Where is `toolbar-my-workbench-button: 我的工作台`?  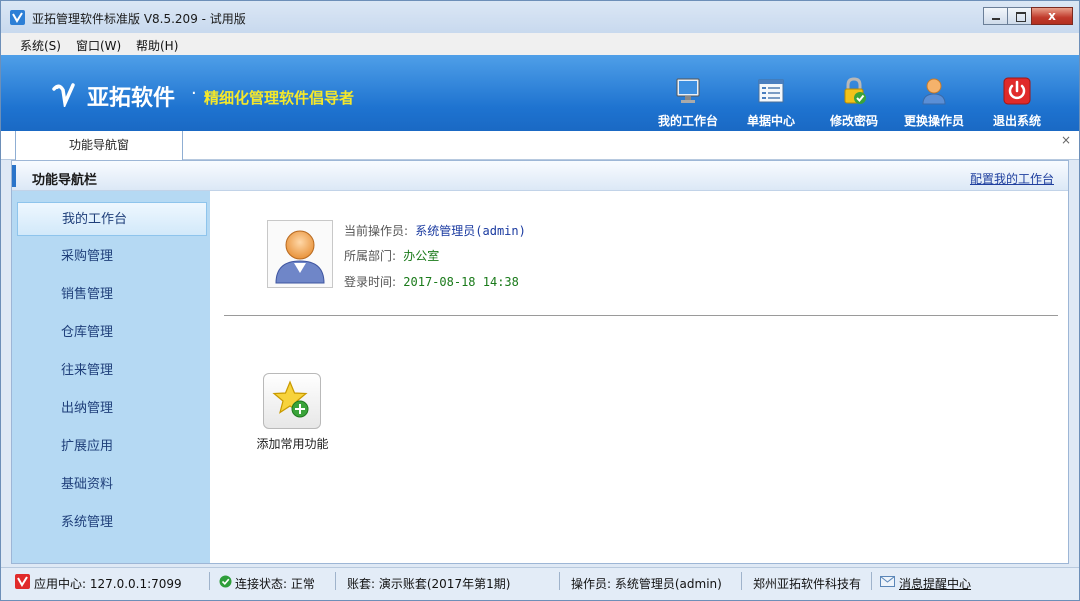 toolbar-my-workbench-button: 我的工作台 is located at coordinates (688, 104).